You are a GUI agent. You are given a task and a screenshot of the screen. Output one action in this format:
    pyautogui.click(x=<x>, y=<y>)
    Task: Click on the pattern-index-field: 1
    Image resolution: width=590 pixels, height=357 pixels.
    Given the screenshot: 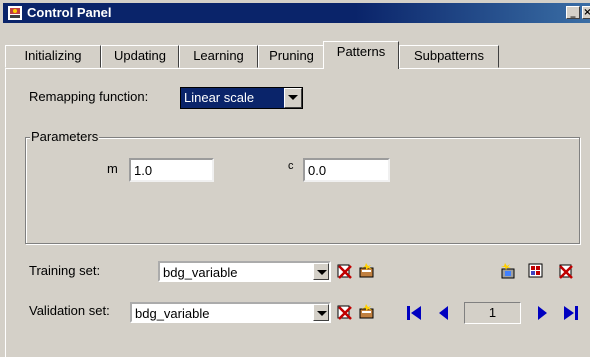 What is the action you would take?
    pyautogui.click(x=492, y=313)
    